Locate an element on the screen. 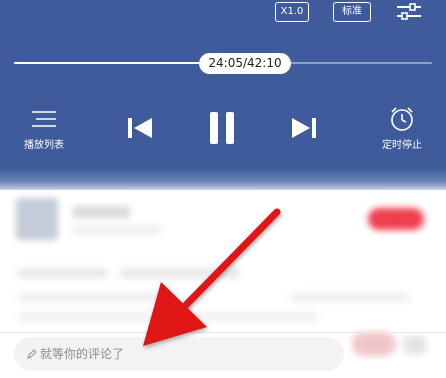 This screenshot has height=378, width=446. skip-previous-icon is located at coordinates (140, 128).